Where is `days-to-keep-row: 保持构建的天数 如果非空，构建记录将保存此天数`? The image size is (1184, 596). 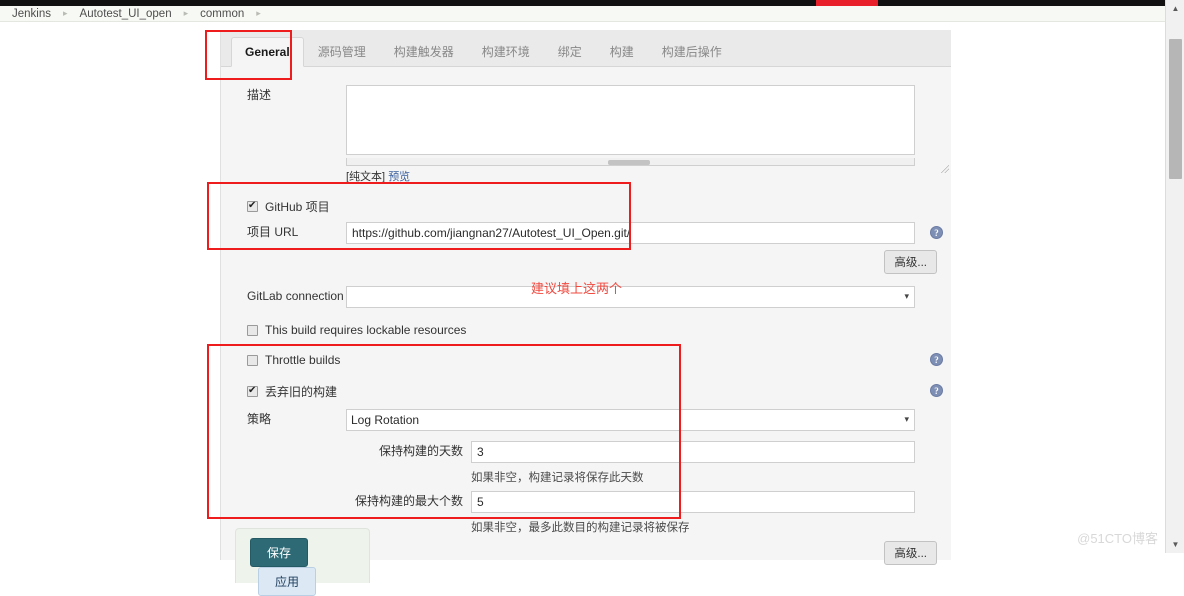
days-to-keep-row: 保持构建的天数 如果非空，构建记录将保存此天数 is located at coordinates (586, 463).